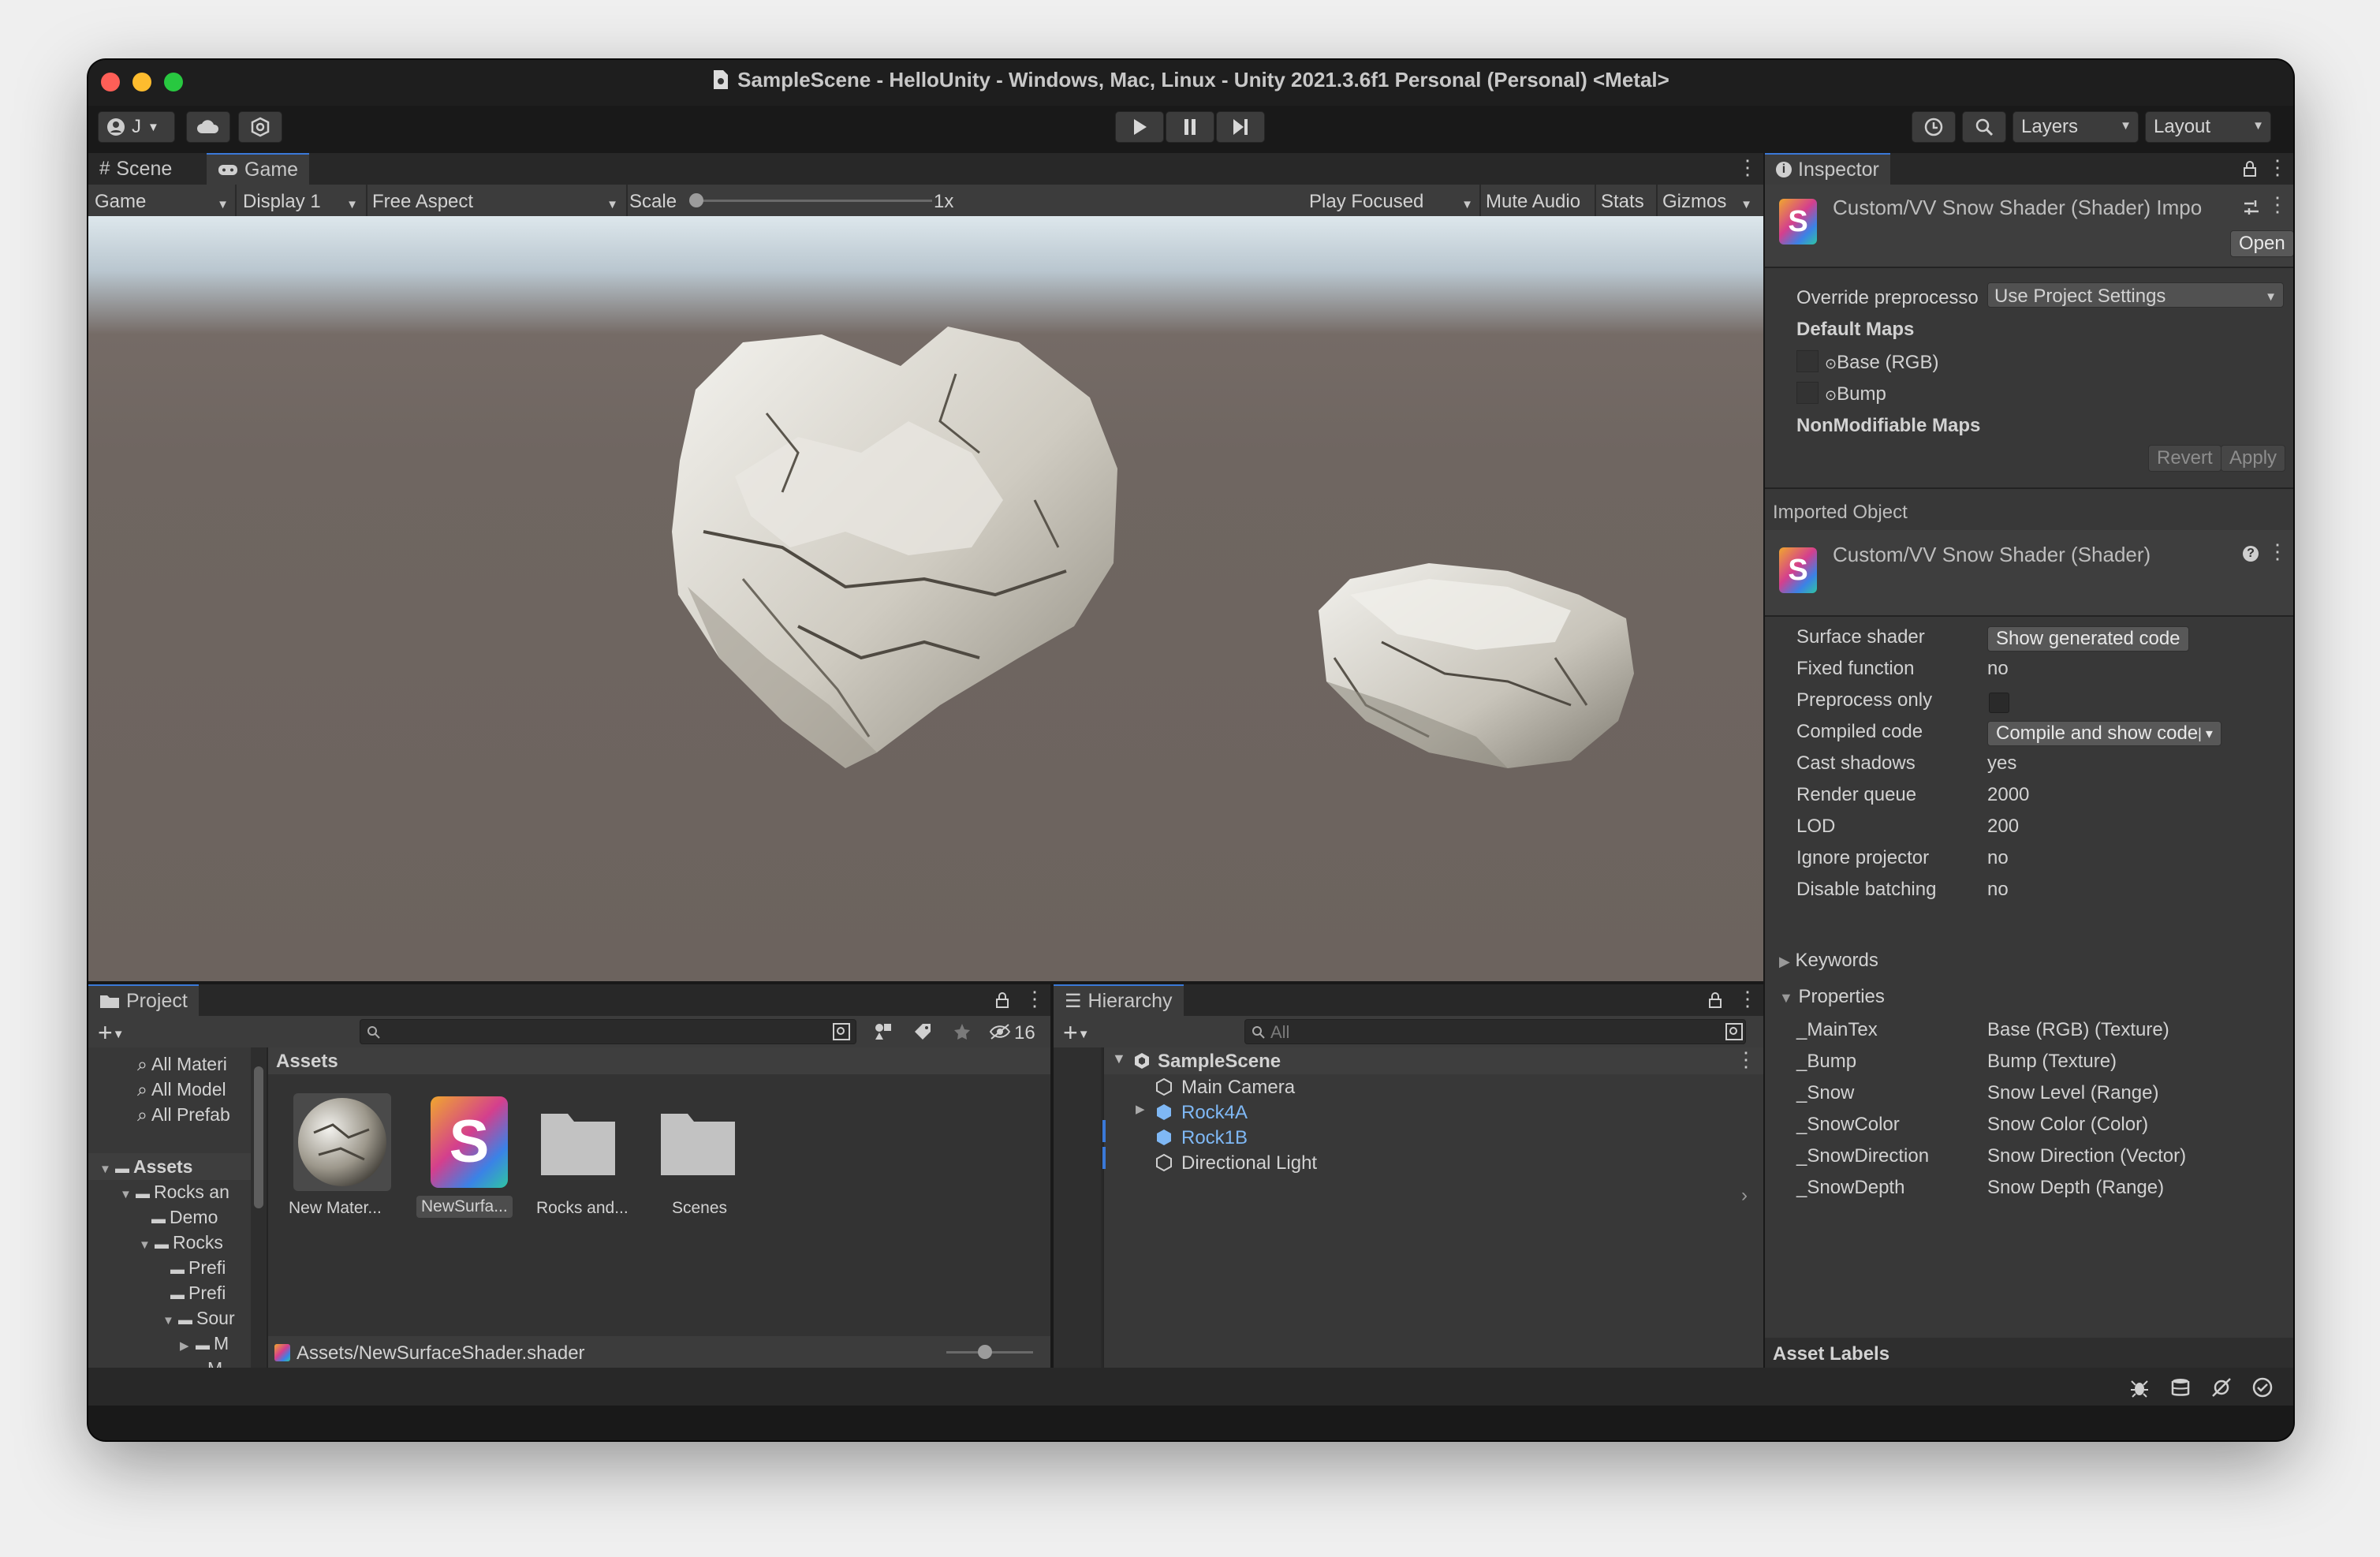  What do you see at coordinates (1827, 169) in the screenshot?
I see `tab-inspector: i Inspector` at bounding box center [1827, 169].